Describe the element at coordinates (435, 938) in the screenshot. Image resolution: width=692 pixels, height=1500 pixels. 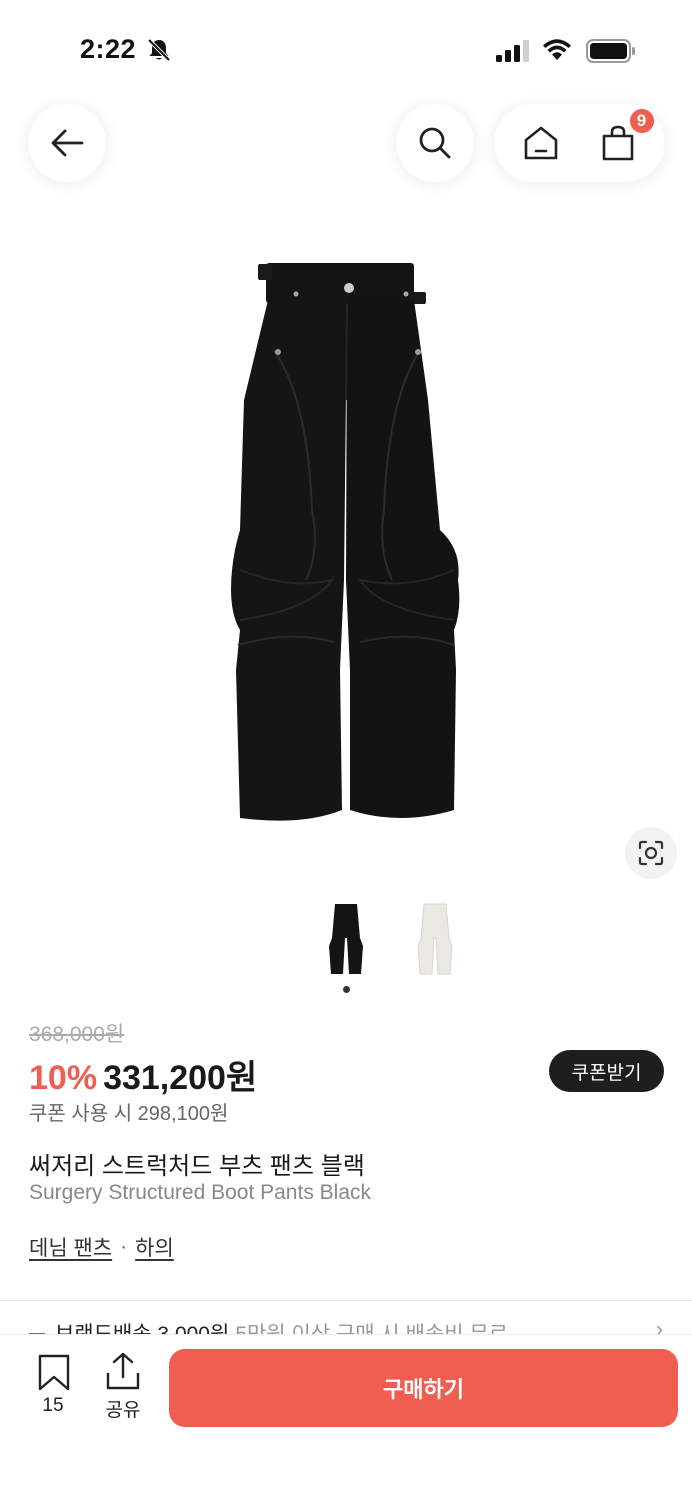
I see `thumbnail-white-pants` at that location.